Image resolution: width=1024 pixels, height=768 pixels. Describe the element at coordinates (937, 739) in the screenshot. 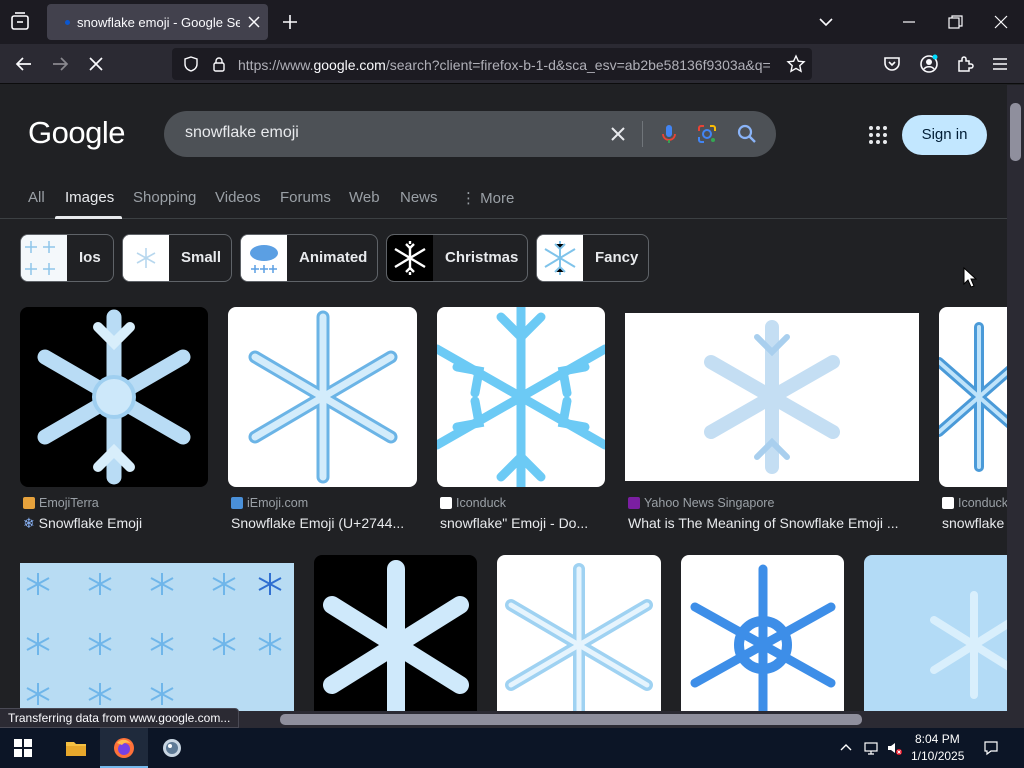

I see `clock-time: 8:04 PM` at that location.